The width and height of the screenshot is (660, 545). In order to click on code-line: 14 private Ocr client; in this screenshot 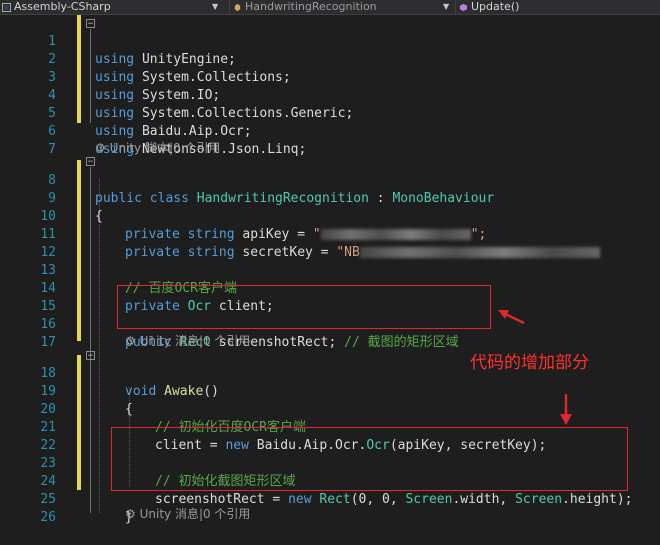, I will do `click(330, 288)`.